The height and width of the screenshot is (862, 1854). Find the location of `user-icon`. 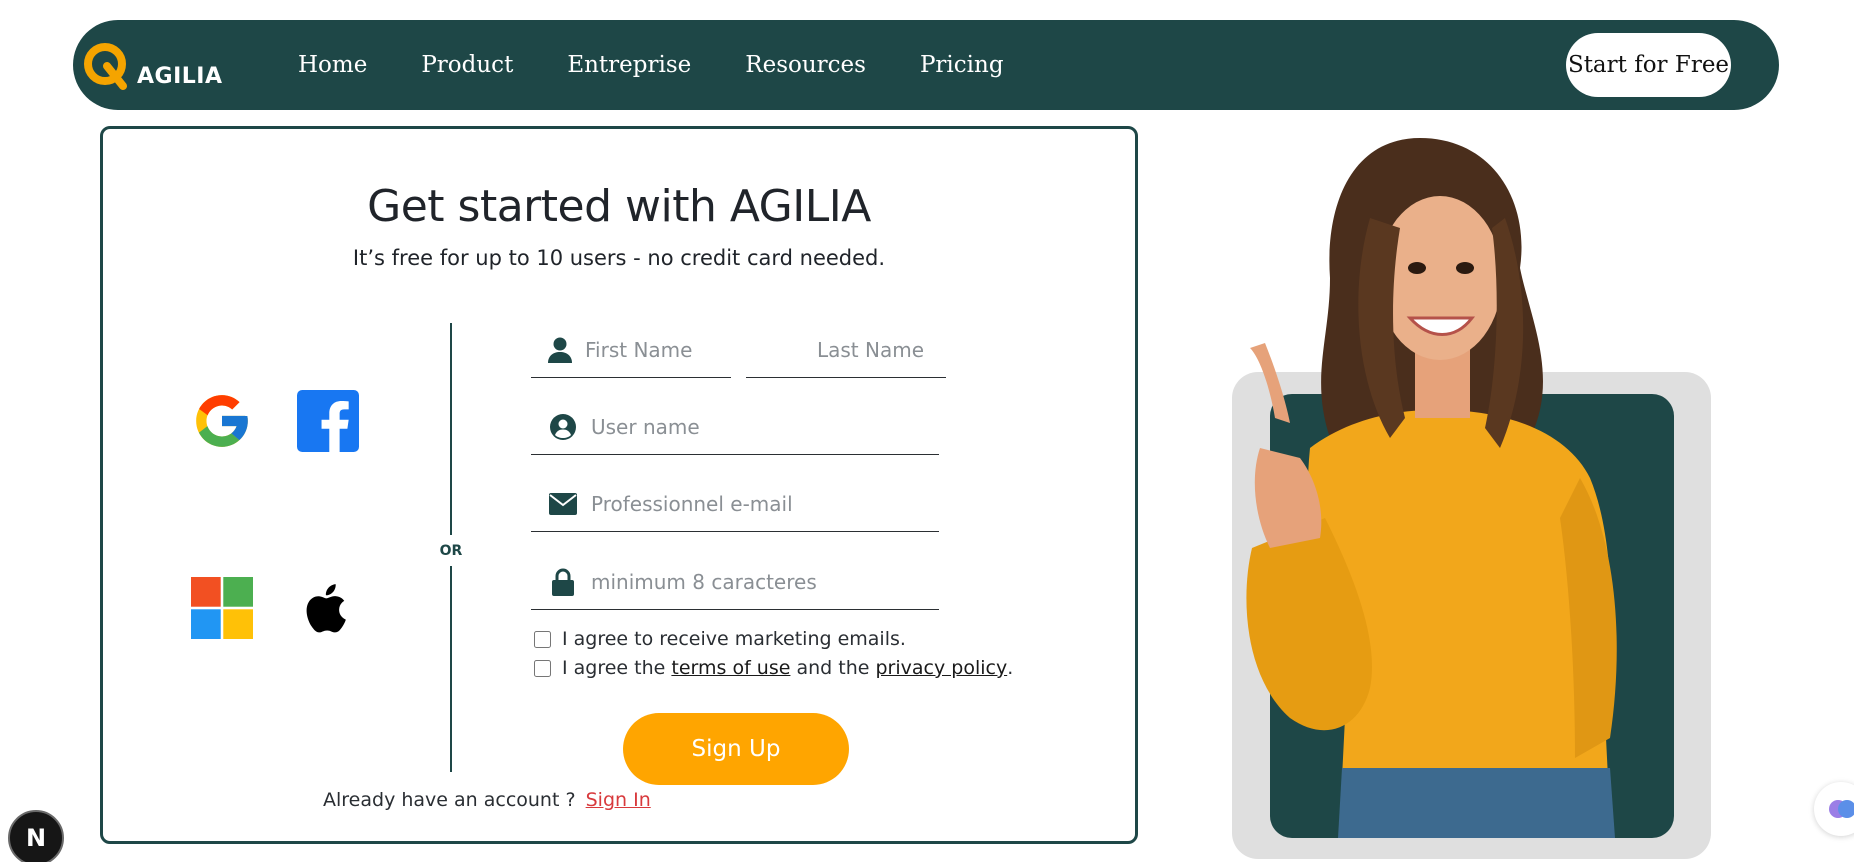

user-icon is located at coordinates (560, 350).